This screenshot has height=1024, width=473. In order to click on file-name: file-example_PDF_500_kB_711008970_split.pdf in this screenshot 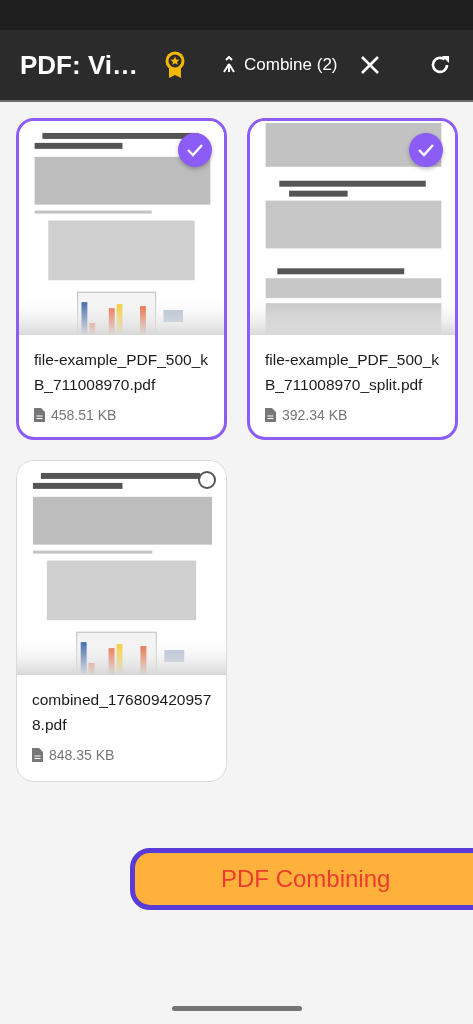, I will do `click(353, 372)`.